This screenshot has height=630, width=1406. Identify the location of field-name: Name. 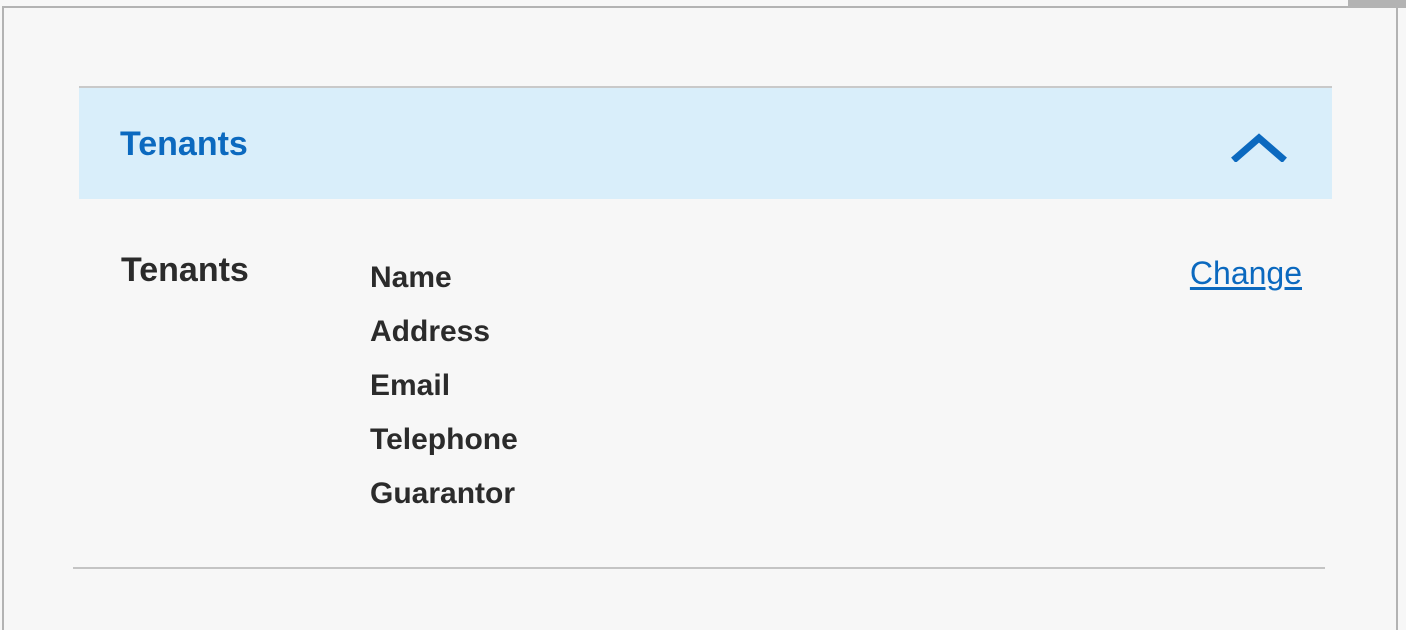
(411, 277).